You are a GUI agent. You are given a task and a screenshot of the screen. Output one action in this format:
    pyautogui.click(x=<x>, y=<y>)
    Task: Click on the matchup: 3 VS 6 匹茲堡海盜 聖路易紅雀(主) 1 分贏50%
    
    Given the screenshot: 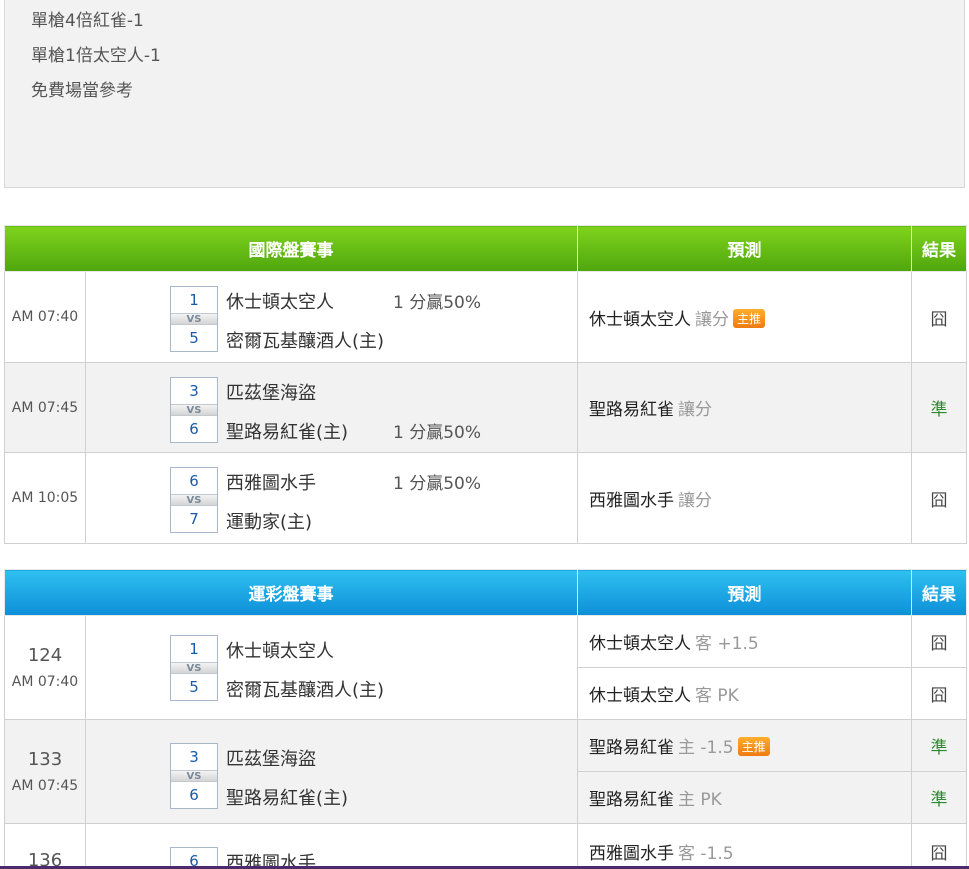 What is the action you would take?
    pyautogui.click(x=331, y=407)
    